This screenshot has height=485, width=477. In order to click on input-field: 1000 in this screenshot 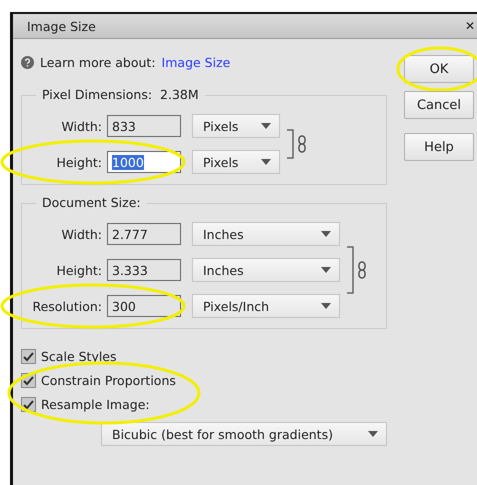, I will do `click(144, 162)`.